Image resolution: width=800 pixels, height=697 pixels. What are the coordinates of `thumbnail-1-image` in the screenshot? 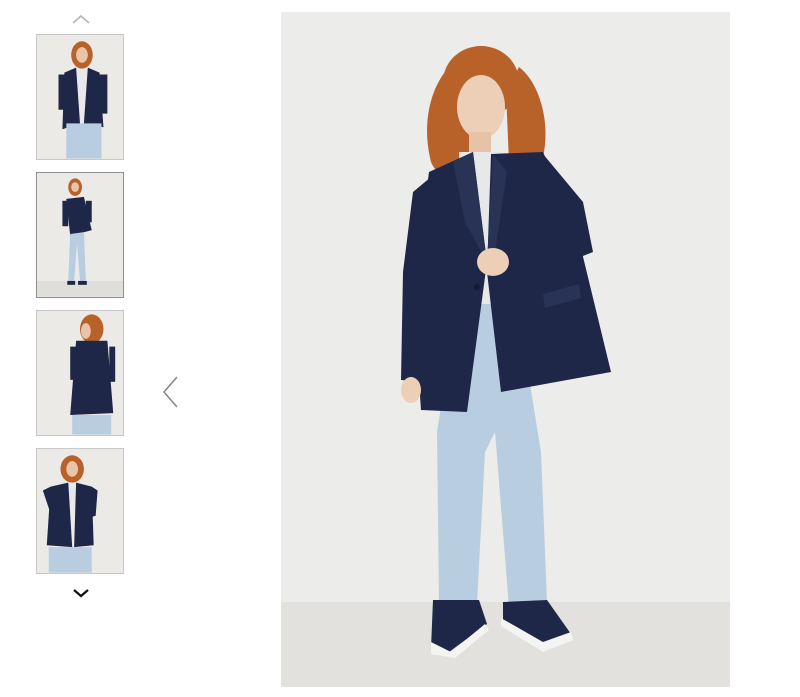 It's located at (80, 97).